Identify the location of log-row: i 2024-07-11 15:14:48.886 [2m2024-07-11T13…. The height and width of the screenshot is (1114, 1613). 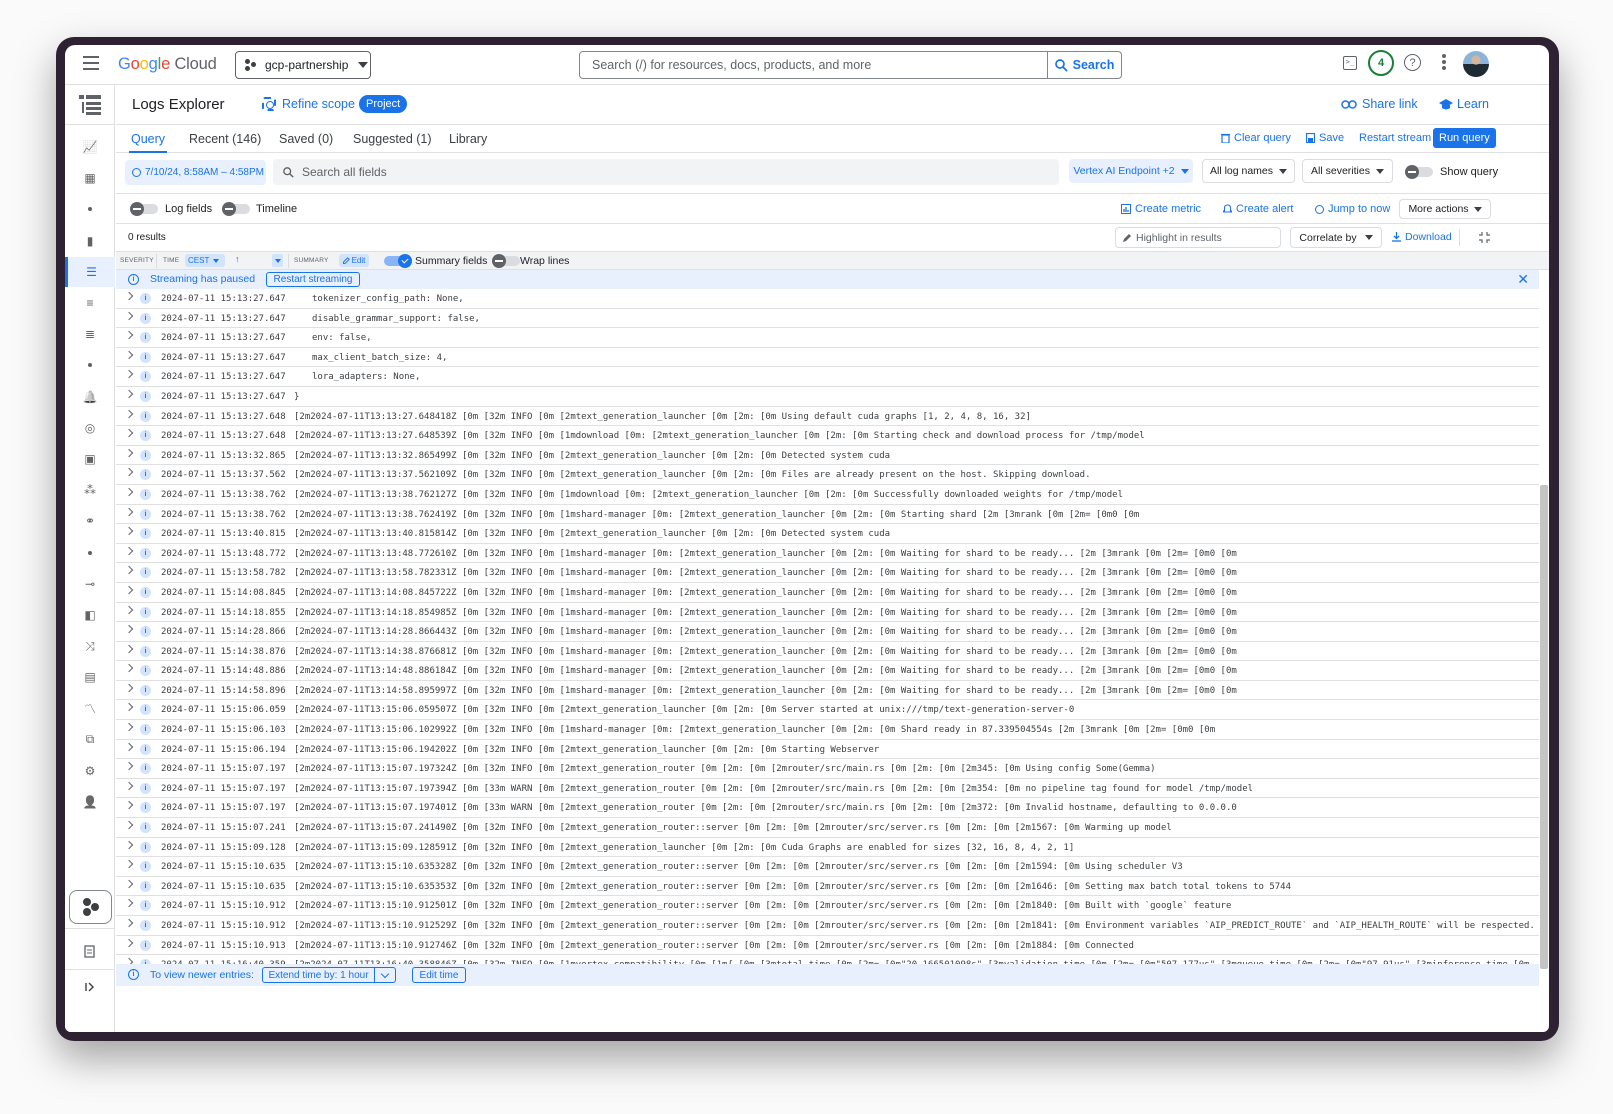
(827, 671).